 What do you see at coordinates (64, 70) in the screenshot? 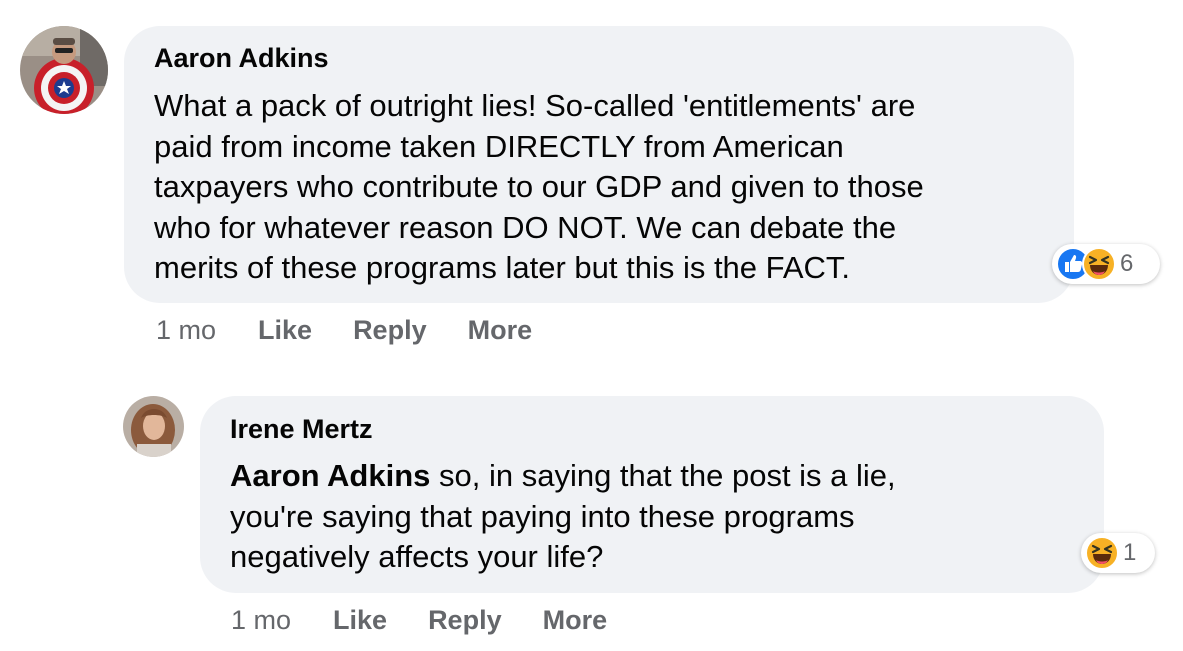
I see `avatar-aaron-adkins` at bounding box center [64, 70].